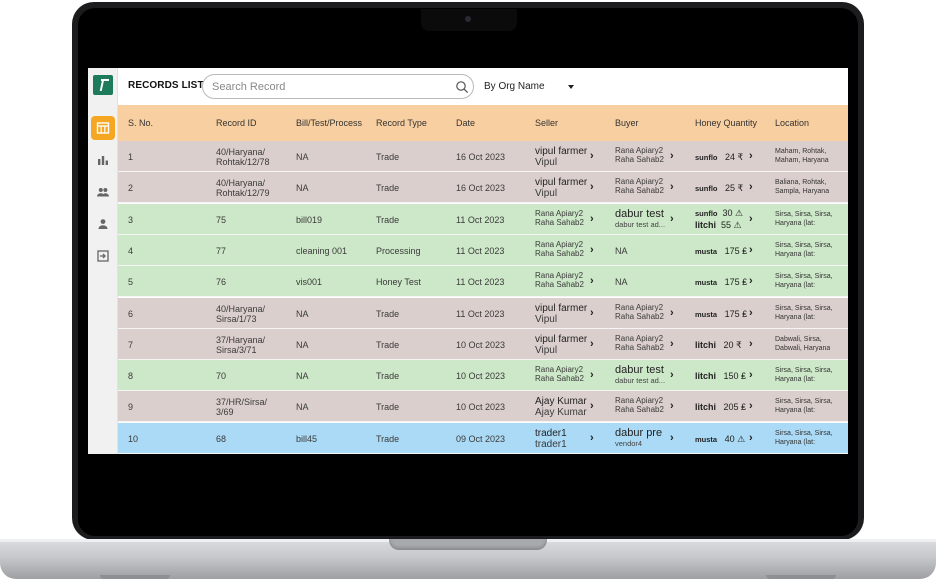  I want to click on user-icon, so click(103, 224).